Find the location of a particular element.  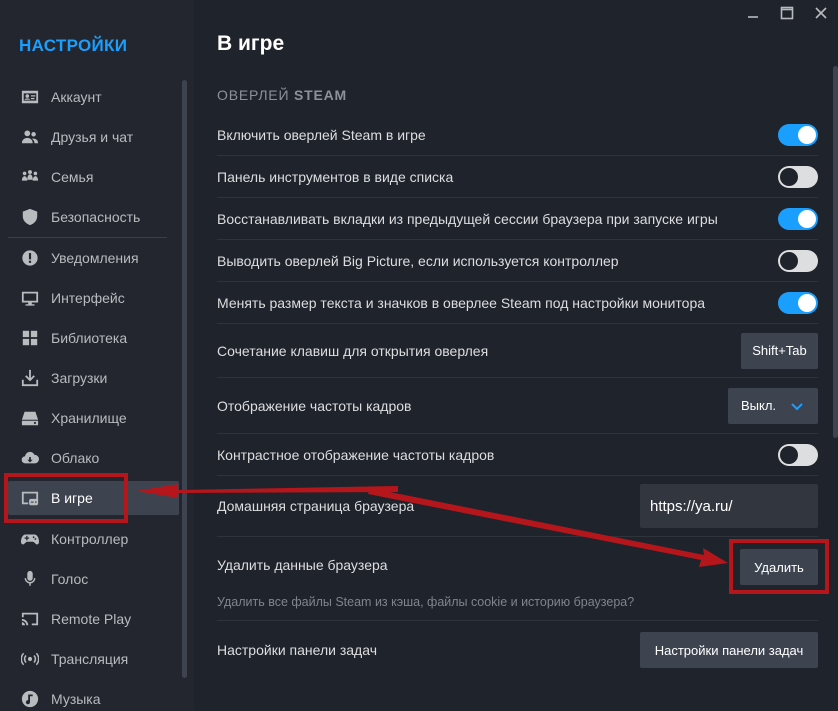

fps-dropdown: Выкл. is located at coordinates (773, 405).